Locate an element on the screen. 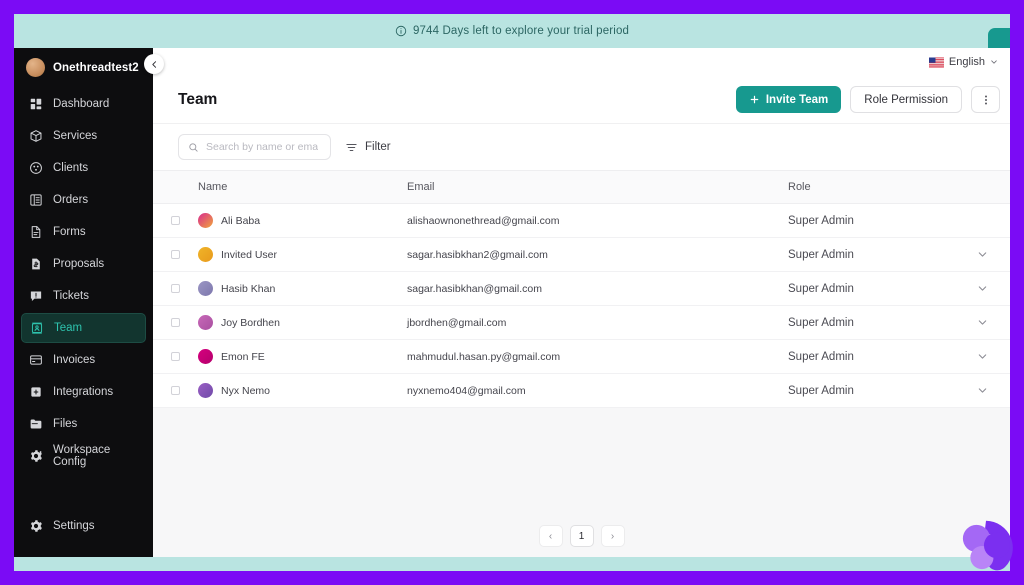  sidebar-item-invoices: Invoices is located at coordinates (83, 360).